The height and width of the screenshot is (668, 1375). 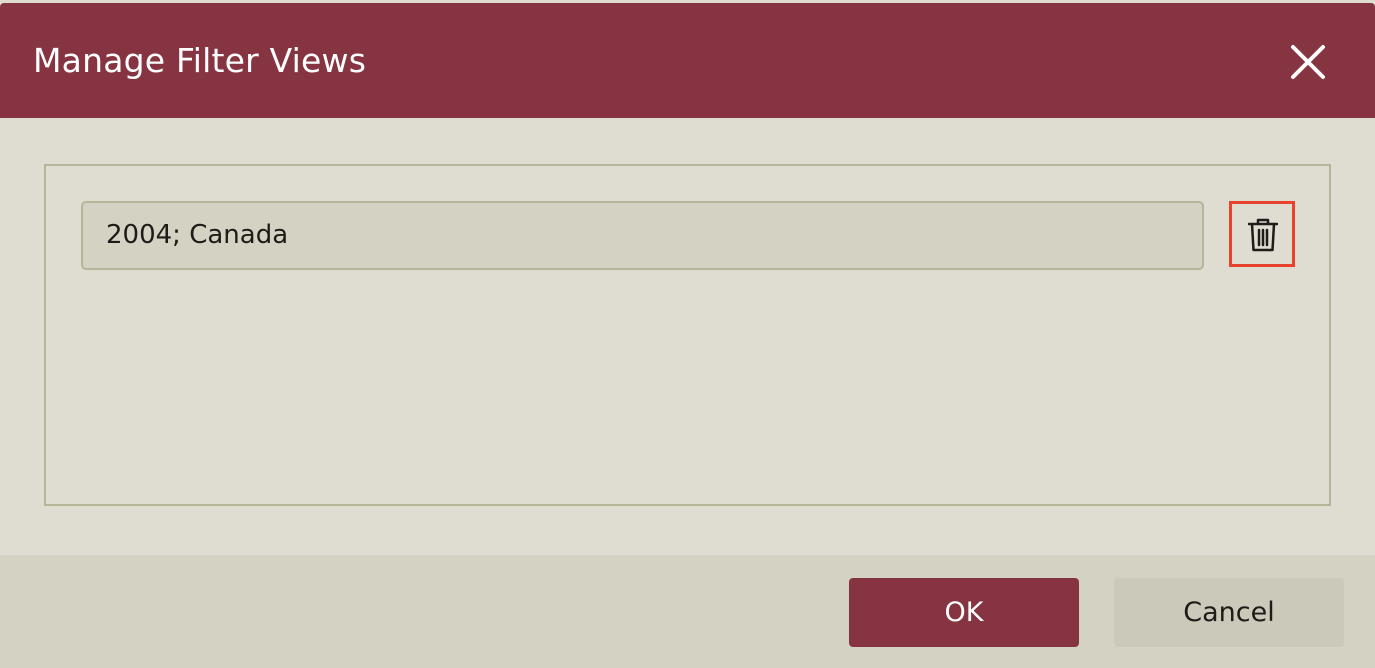 I want to click on trash-icon, so click(x=1263, y=235).